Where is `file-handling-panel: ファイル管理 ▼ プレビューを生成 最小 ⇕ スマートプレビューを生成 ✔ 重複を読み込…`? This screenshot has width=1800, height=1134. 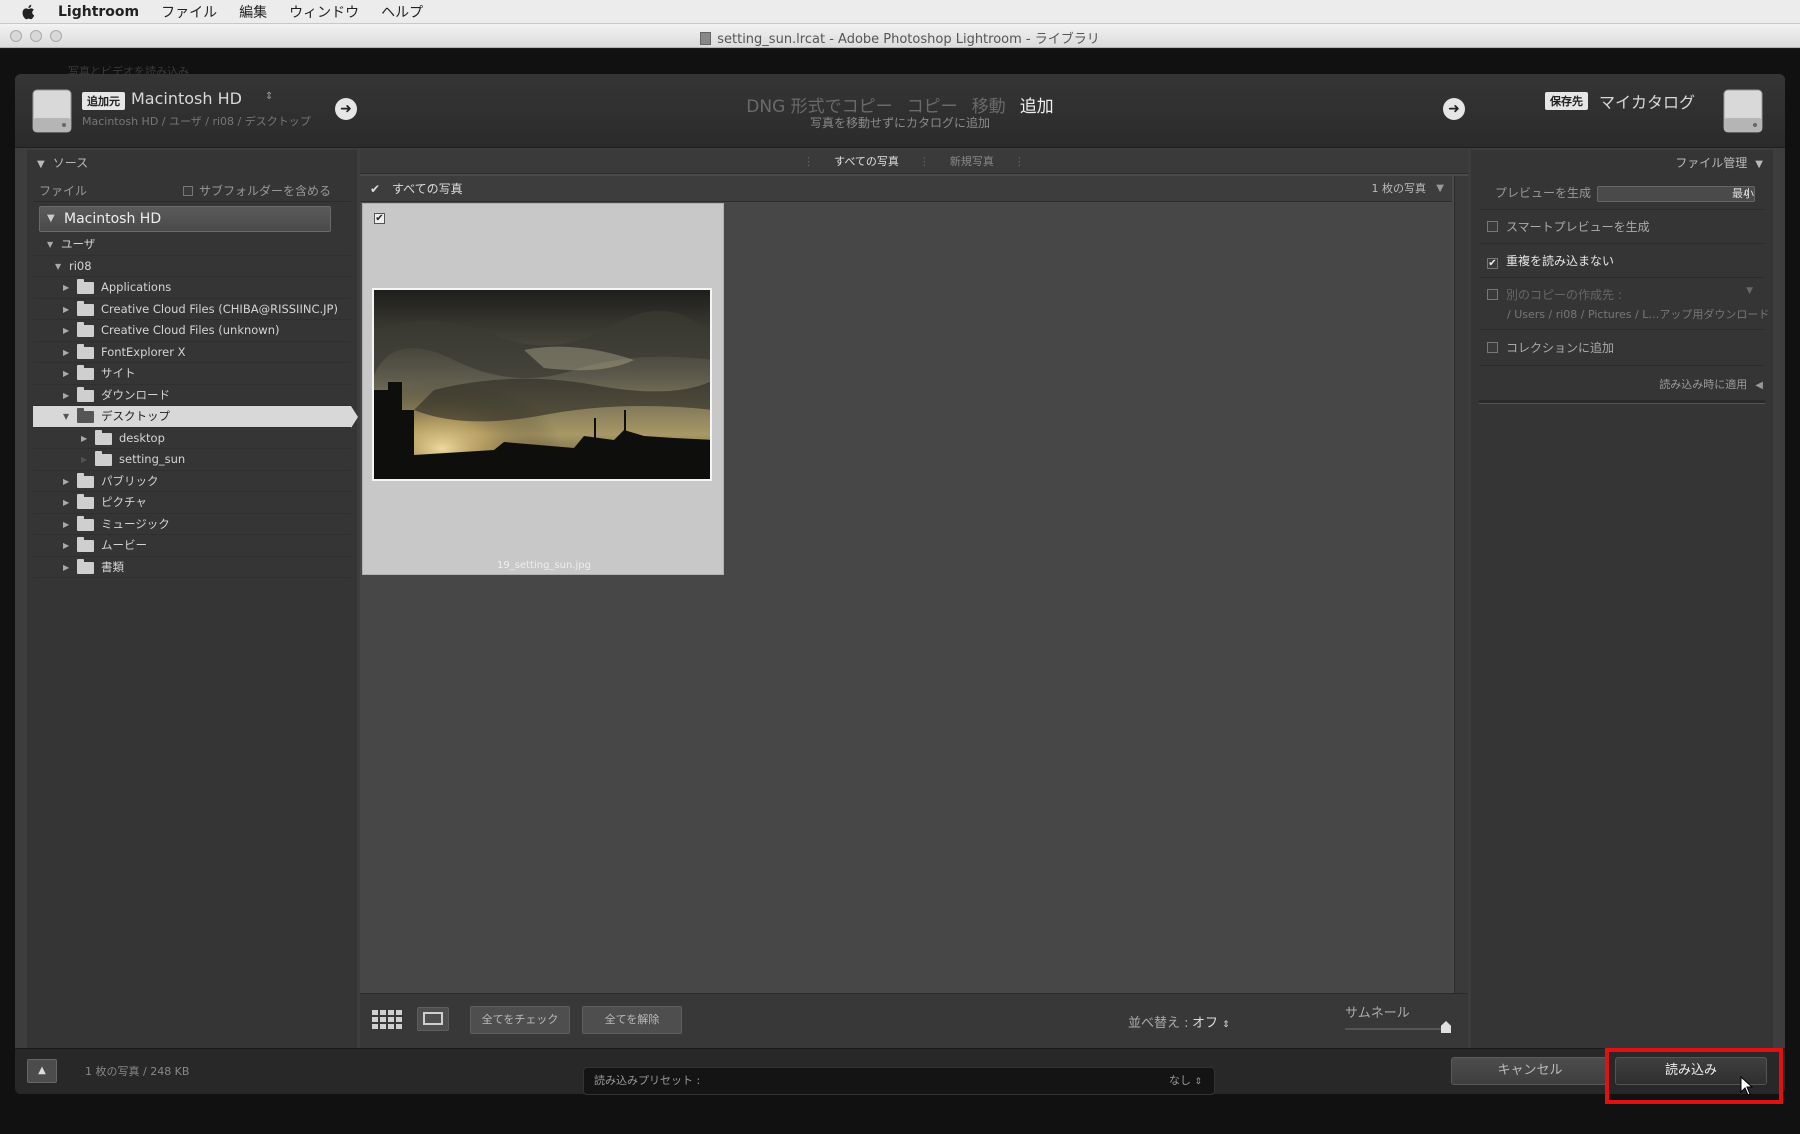 file-handling-panel: ファイル管理 ▼ プレビューを生成 最小 ⇕ スマートプレビューを生成 ✔ 重複を読み込… is located at coordinates (1622, 599).